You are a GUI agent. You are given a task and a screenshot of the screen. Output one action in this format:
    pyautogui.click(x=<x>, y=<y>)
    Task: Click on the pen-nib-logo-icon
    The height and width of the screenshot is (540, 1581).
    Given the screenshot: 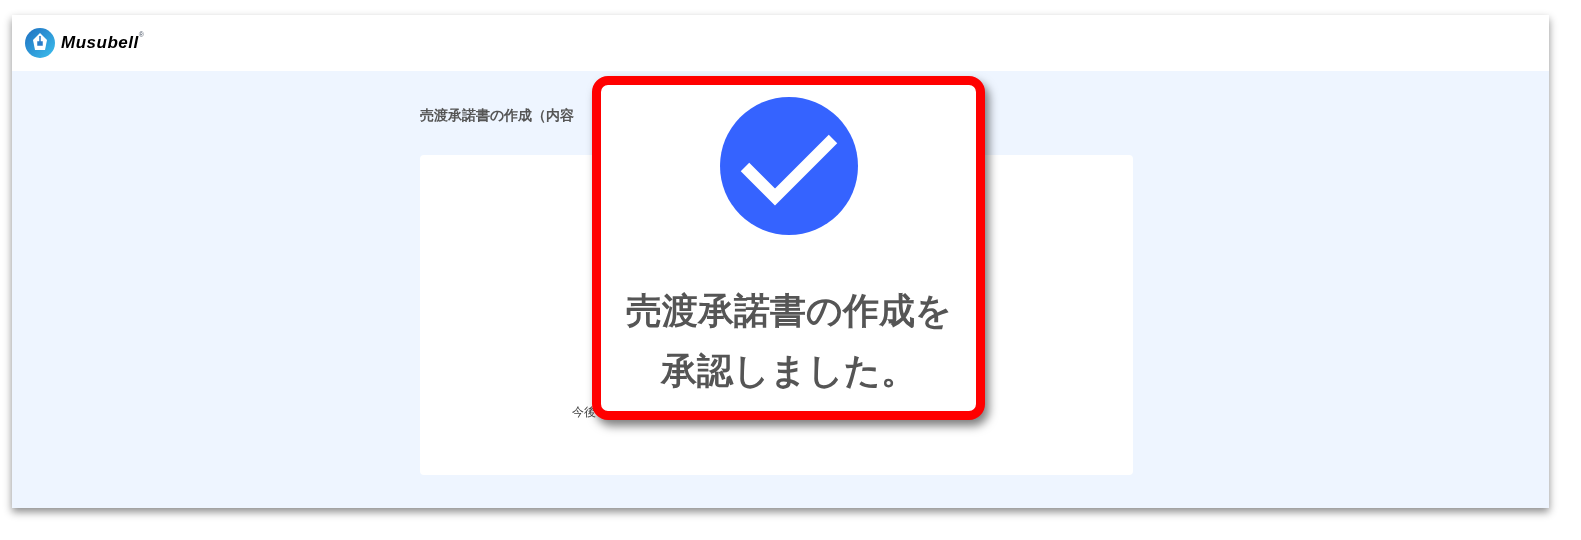 What is the action you would take?
    pyautogui.click(x=40, y=43)
    